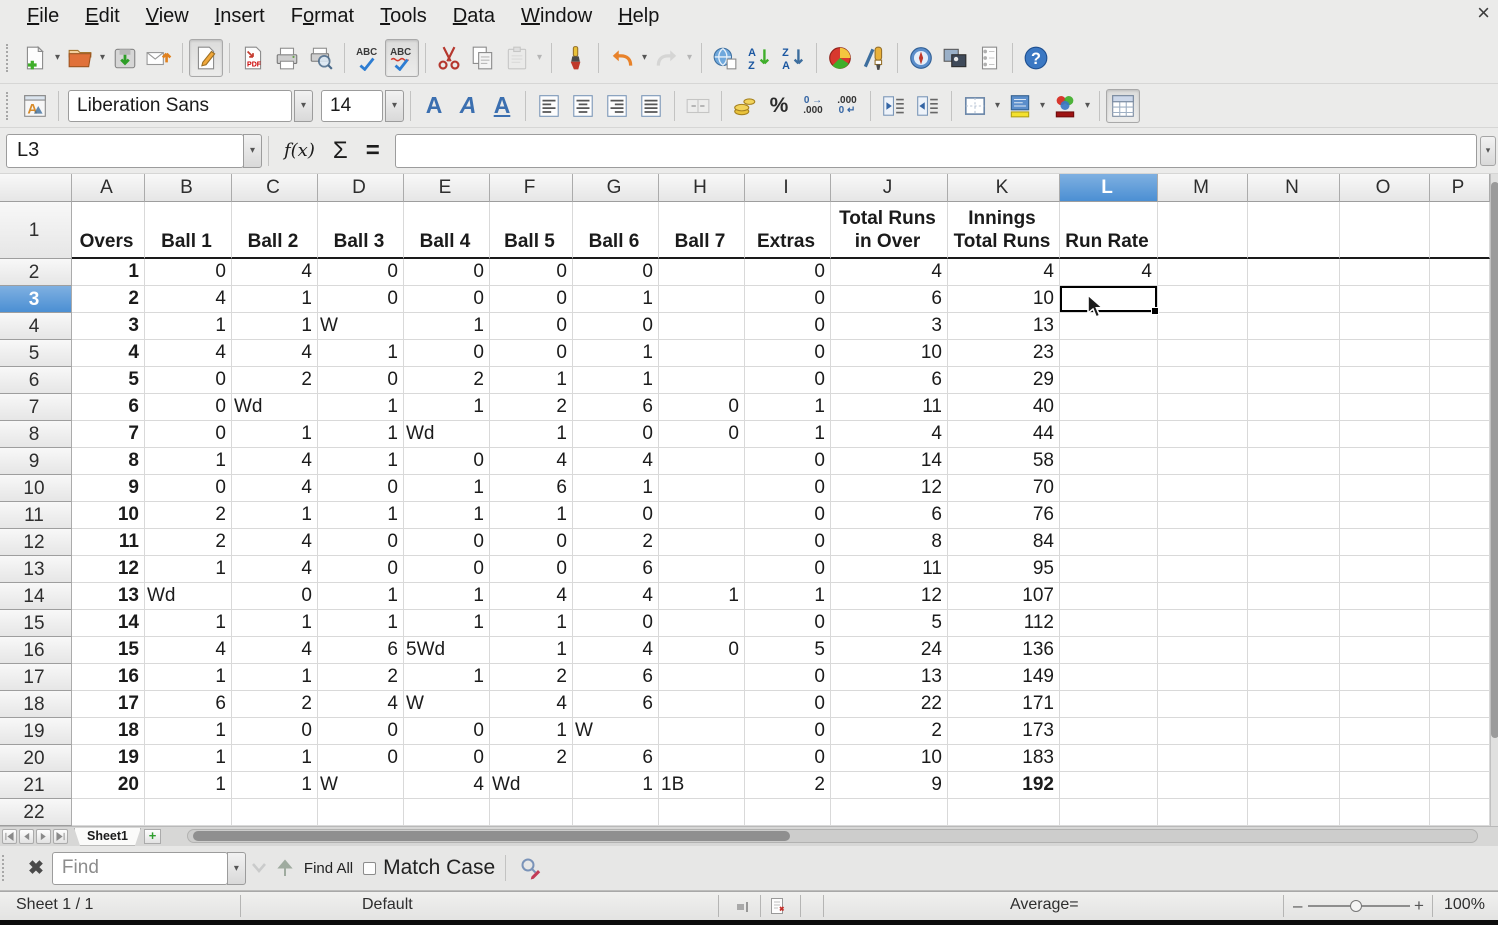  I want to click on grid-cell-K19: 173, so click(1004, 731).